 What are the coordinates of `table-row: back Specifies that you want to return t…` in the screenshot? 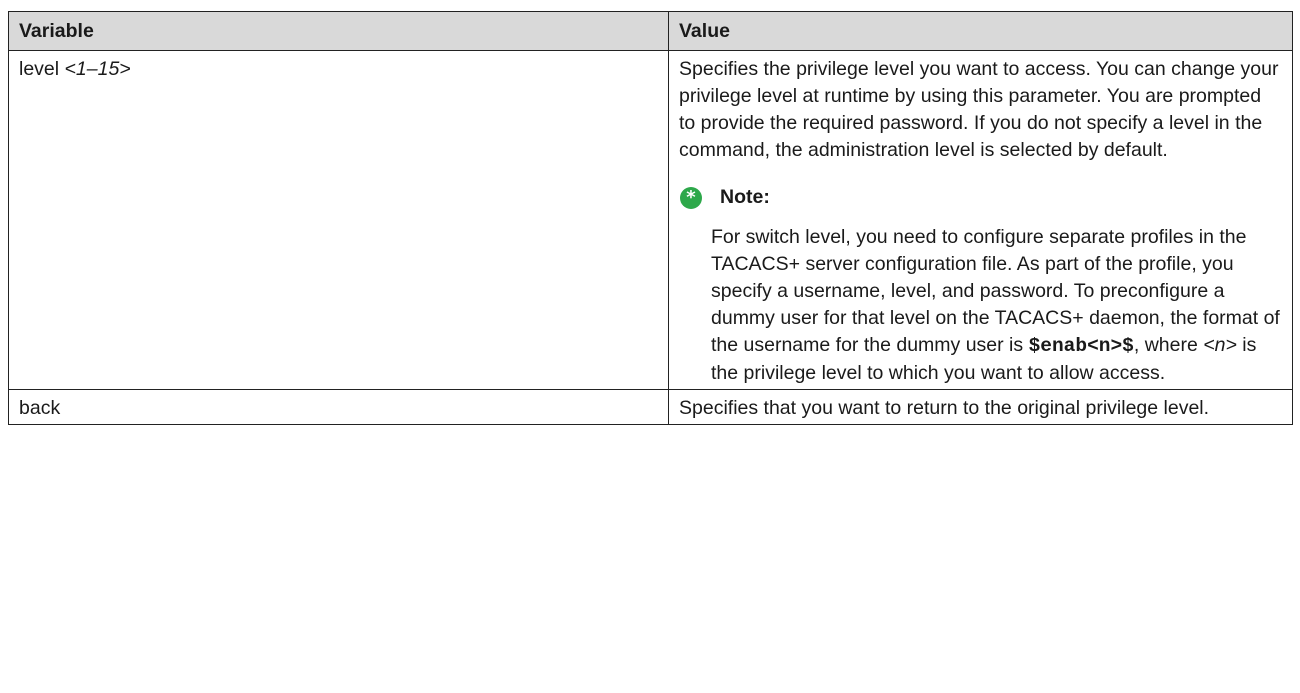 It's located at (650, 407).